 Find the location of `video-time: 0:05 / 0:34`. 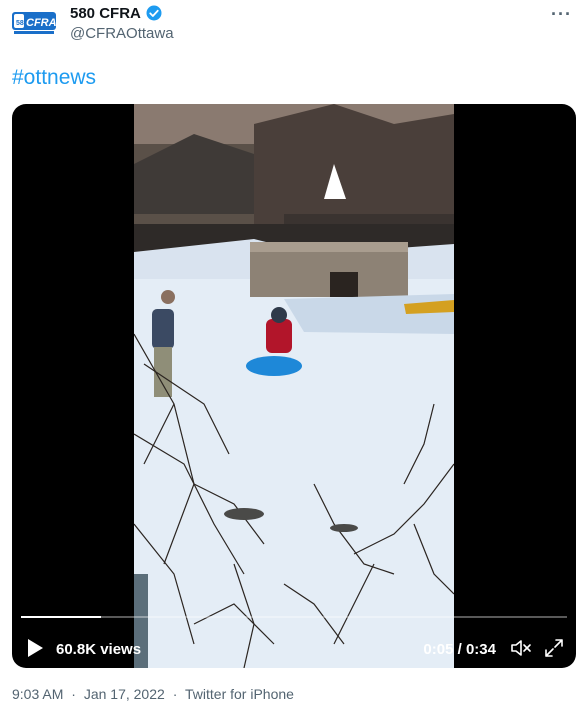

video-time: 0:05 / 0:34 is located at coordinates (459, 649).